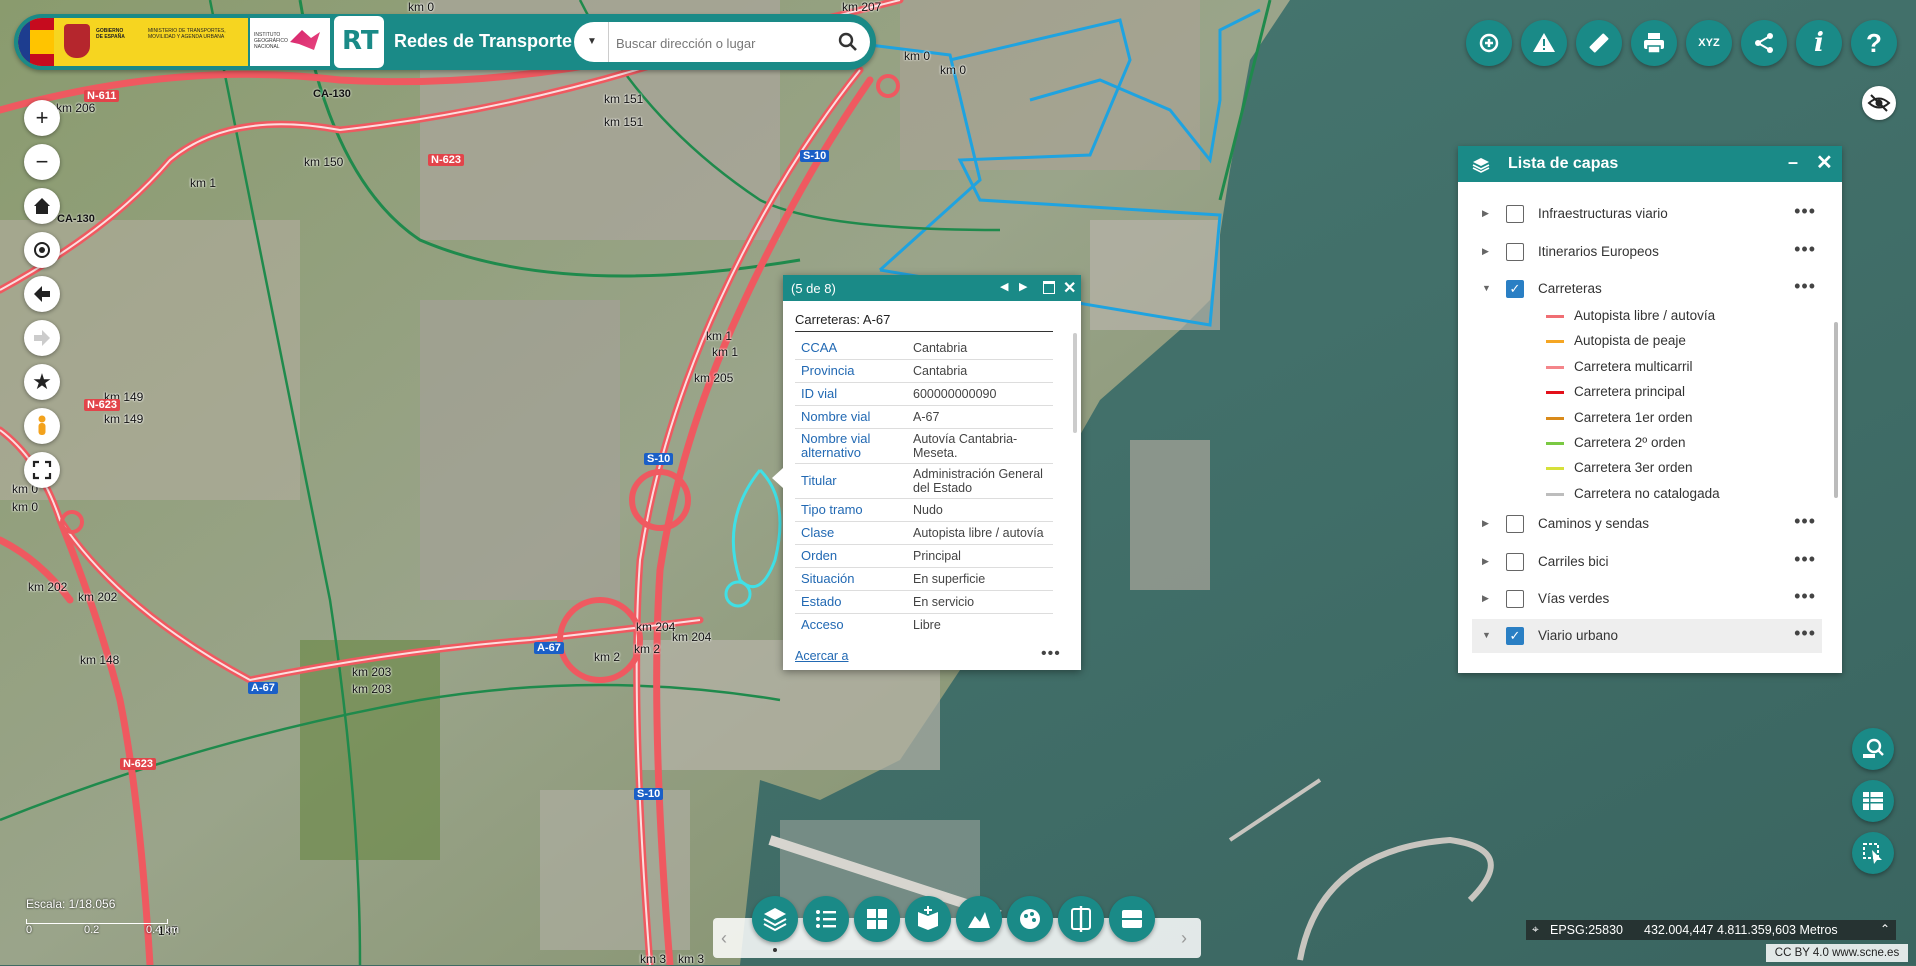 This screenshot has width=1916, height=966. Describe the element at coordinates (1555, 341) in the screenshot. I see `legend-swatch` at that location.